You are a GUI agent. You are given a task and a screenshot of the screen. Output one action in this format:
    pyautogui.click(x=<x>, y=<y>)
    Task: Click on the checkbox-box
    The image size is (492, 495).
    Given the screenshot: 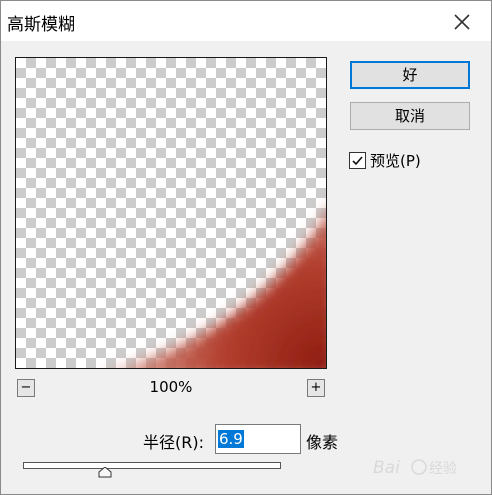 What is the action you would take?
    pyautogui.click(x=357, y=160)
    